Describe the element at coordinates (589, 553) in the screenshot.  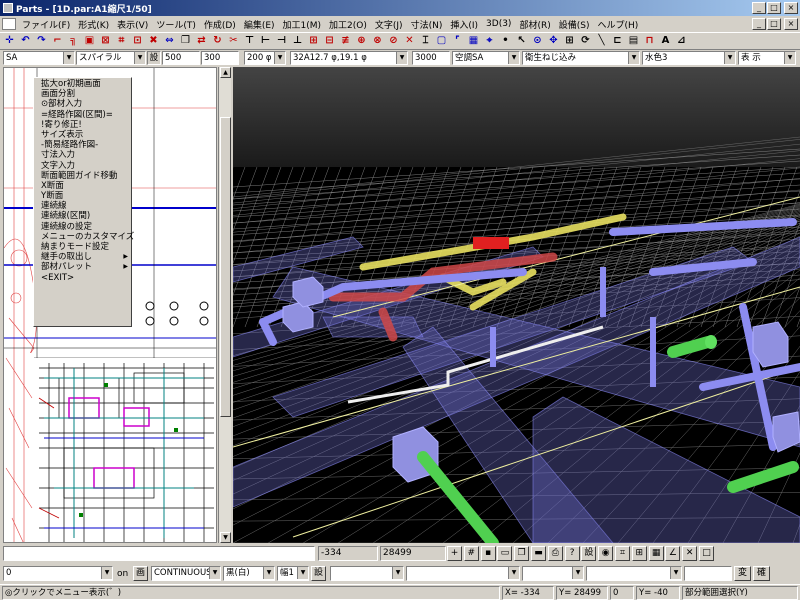
I see `setting-icon: 設` at that location.